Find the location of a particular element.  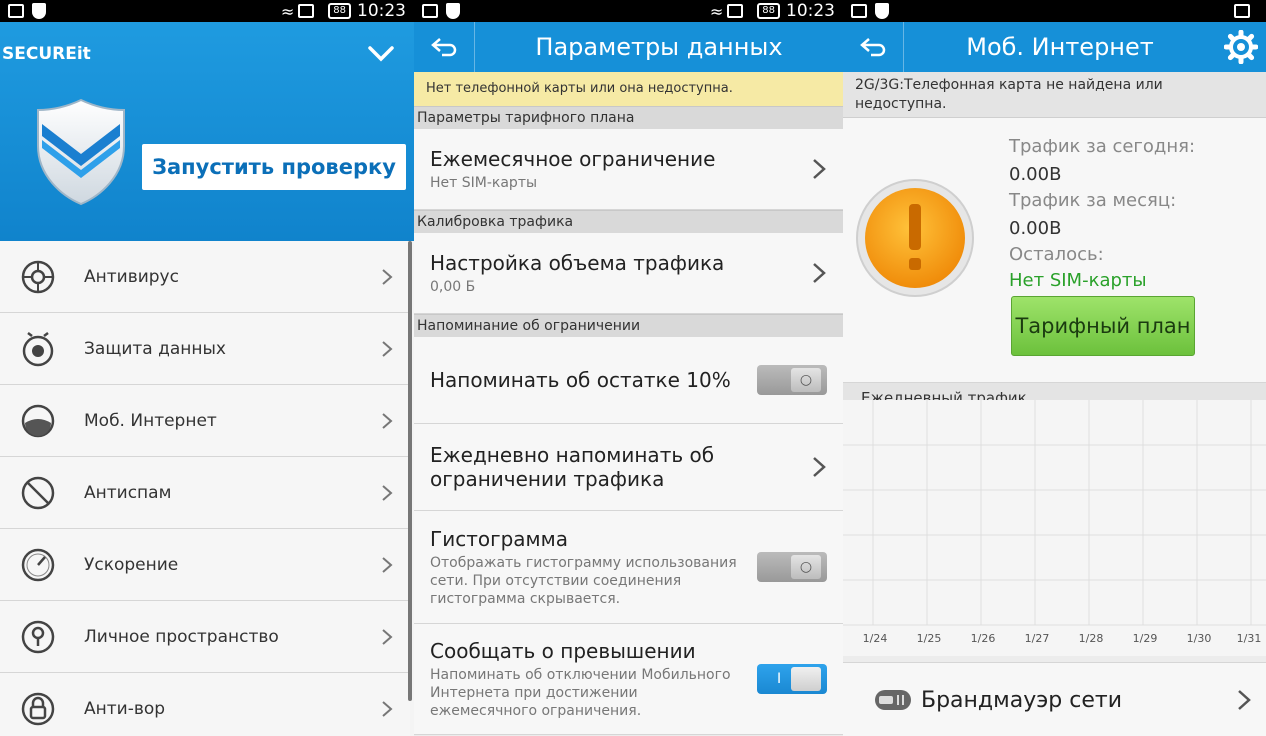

traffic-setup-row: Настройка объема трафика 0,00 Б is located at coordinates (628, 273).